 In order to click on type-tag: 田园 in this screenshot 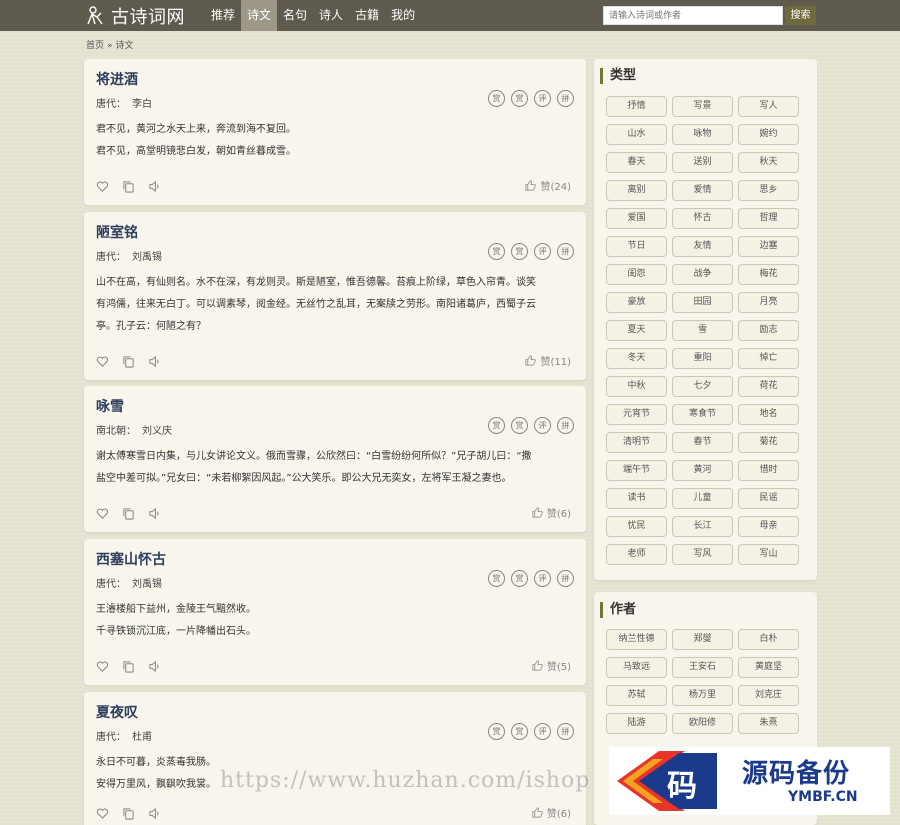, I will do `click(702, 302)`.